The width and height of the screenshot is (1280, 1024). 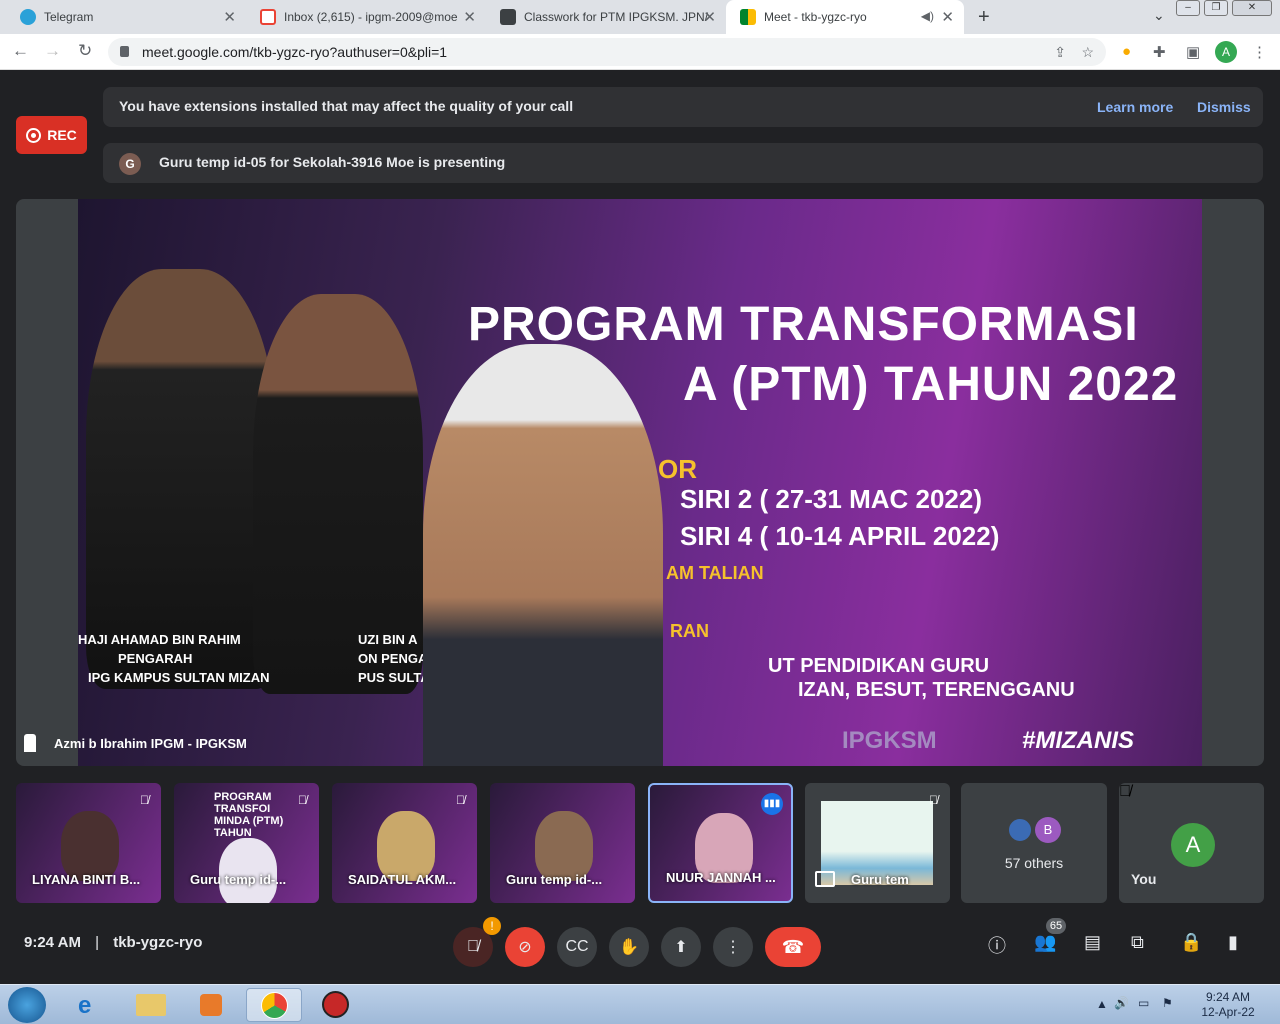 I want to click on speaker1-role: PENGARAH, so click(x=155, y=658).